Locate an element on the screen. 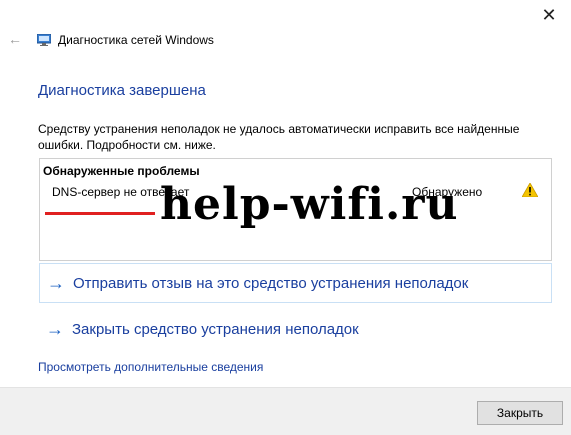 Image resolution: width=571 pixels, height=435 pixels. close-window-button: ✕ is located at coordinates (549, 15).